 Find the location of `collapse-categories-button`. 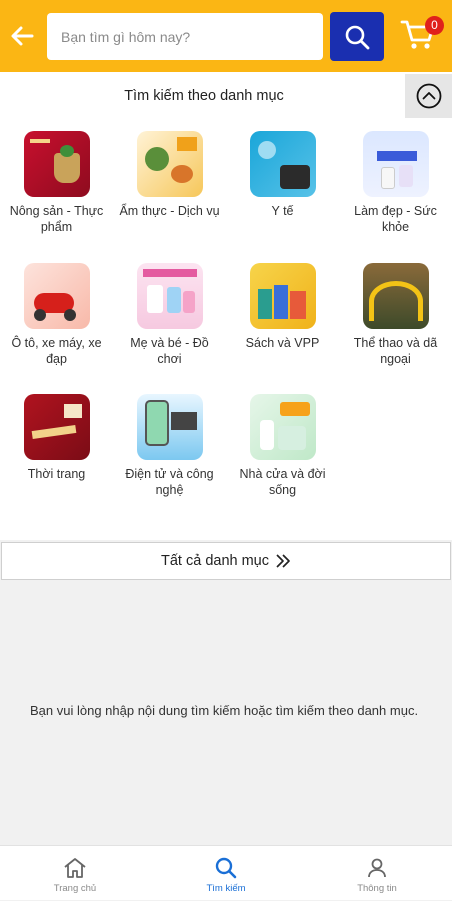

collapse-categories-button is located at coordinates (428, 96).